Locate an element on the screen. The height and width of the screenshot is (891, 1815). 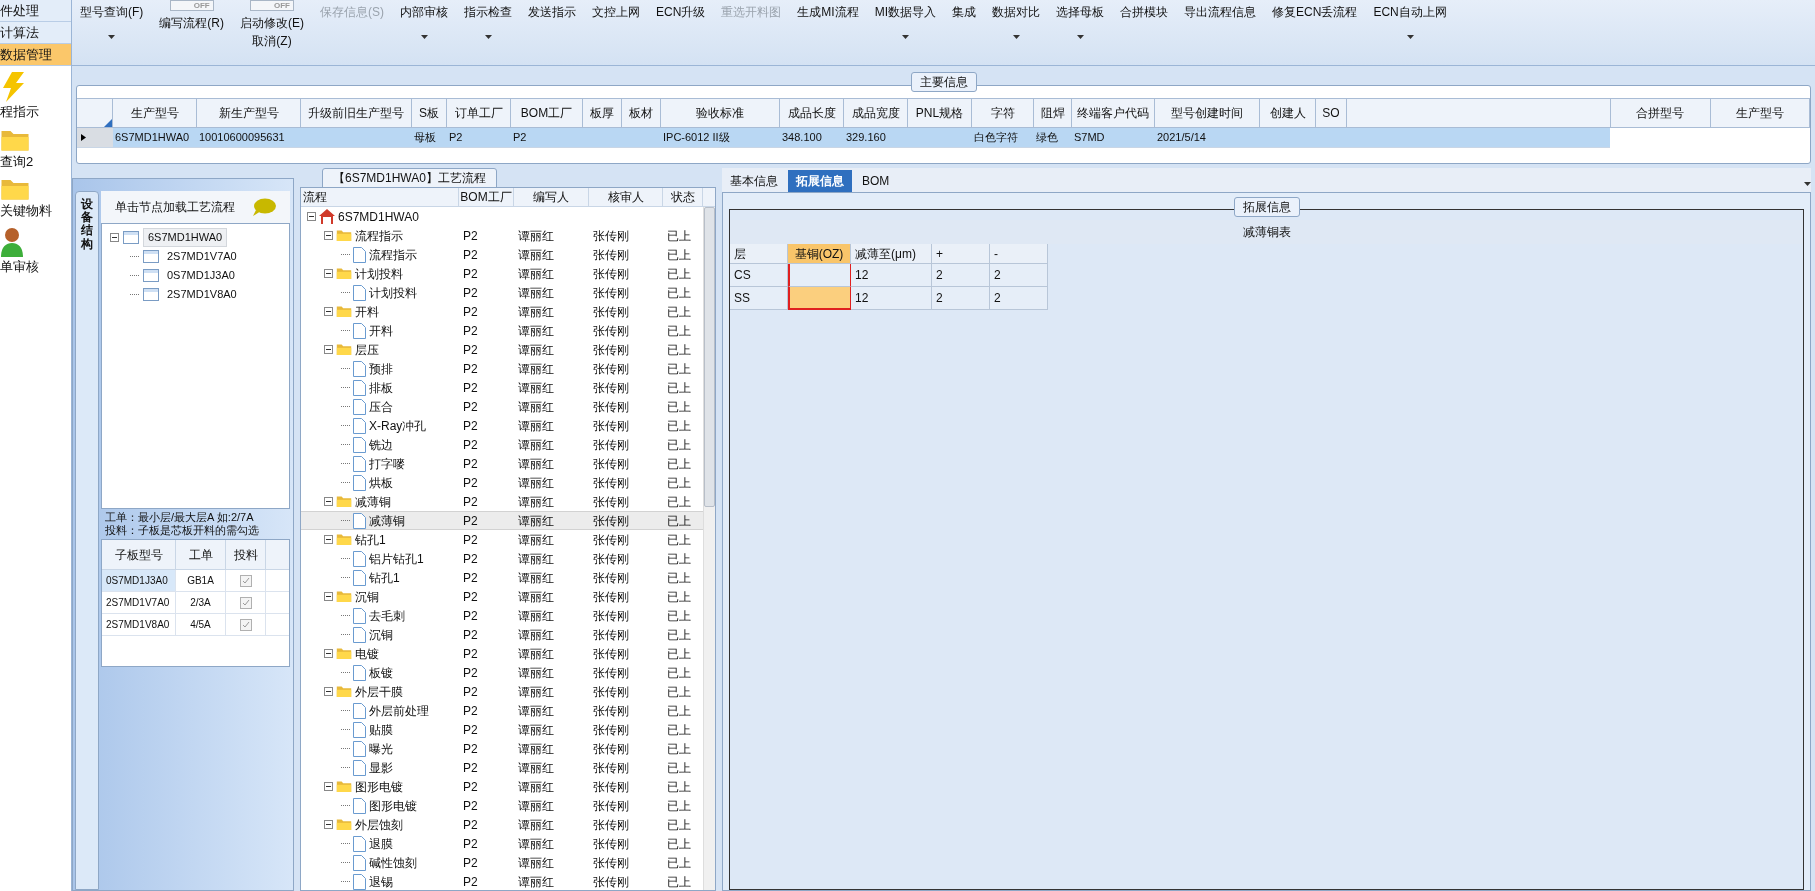
process-row: 碱性蚀刻 P2 谭丽红 张传刚 已上 is located at coordinates (502, 862).